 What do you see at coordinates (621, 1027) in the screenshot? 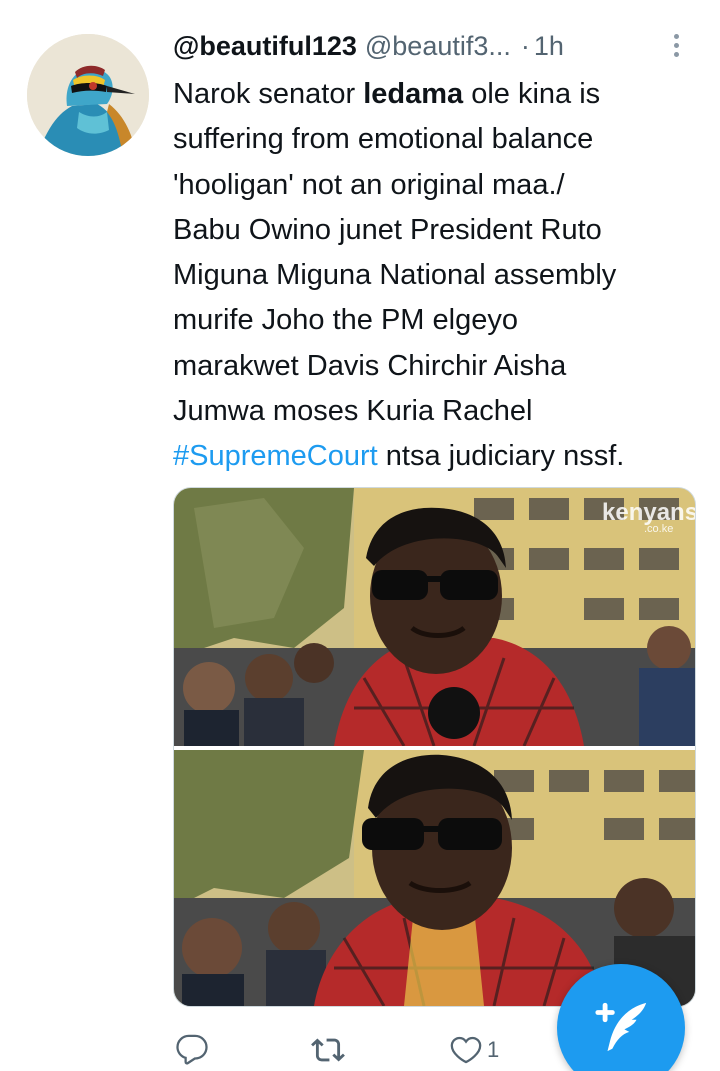
I see `compose-feather-plus-icon` at bounding box center [621, 1027].